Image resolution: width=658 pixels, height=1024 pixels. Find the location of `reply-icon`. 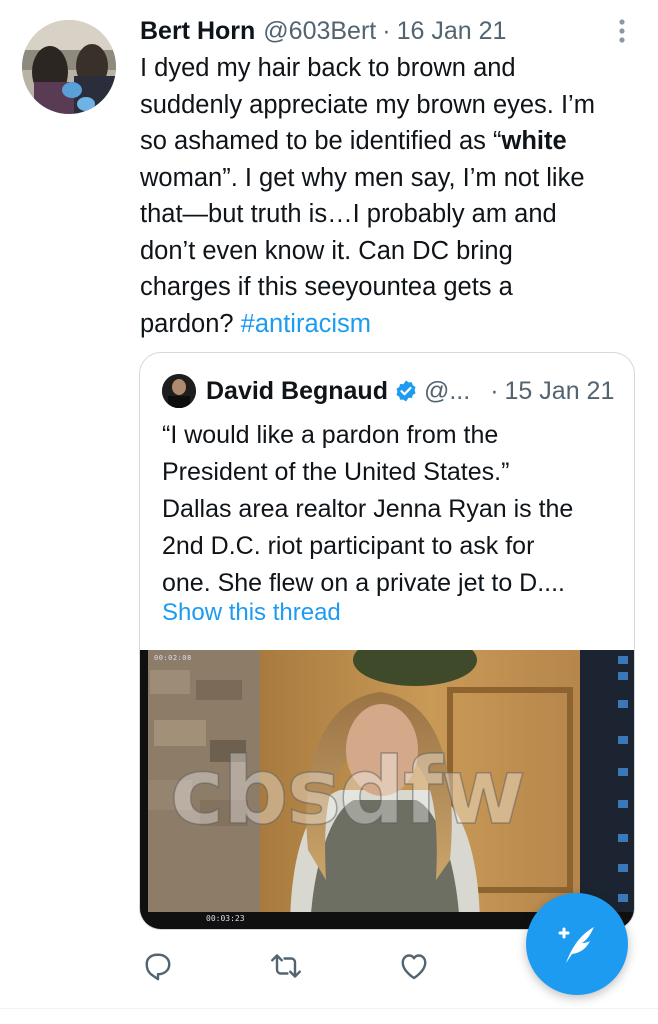

reply-icon is located at coordinates (158, 967).